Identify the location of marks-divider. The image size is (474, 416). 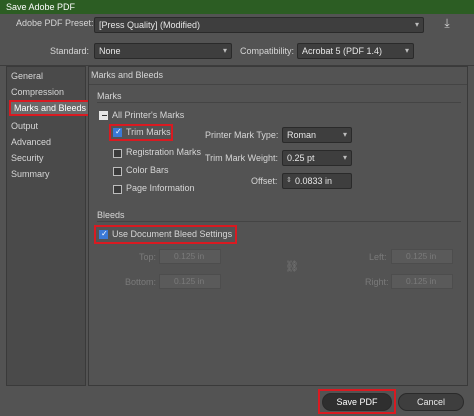
(279, 102).